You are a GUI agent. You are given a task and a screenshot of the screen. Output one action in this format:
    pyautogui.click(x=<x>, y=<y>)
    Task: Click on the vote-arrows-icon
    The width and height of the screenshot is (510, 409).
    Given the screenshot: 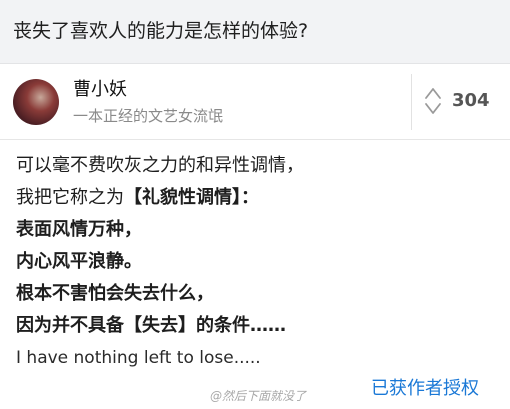 What is the action you would take?
    pyautogui.click(x=433, y=101)
    